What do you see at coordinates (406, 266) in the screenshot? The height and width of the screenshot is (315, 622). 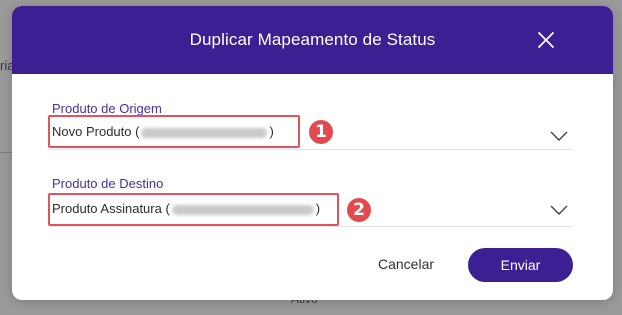 I see `cancel-button: Cancelar` at bounding box center [406, 266].